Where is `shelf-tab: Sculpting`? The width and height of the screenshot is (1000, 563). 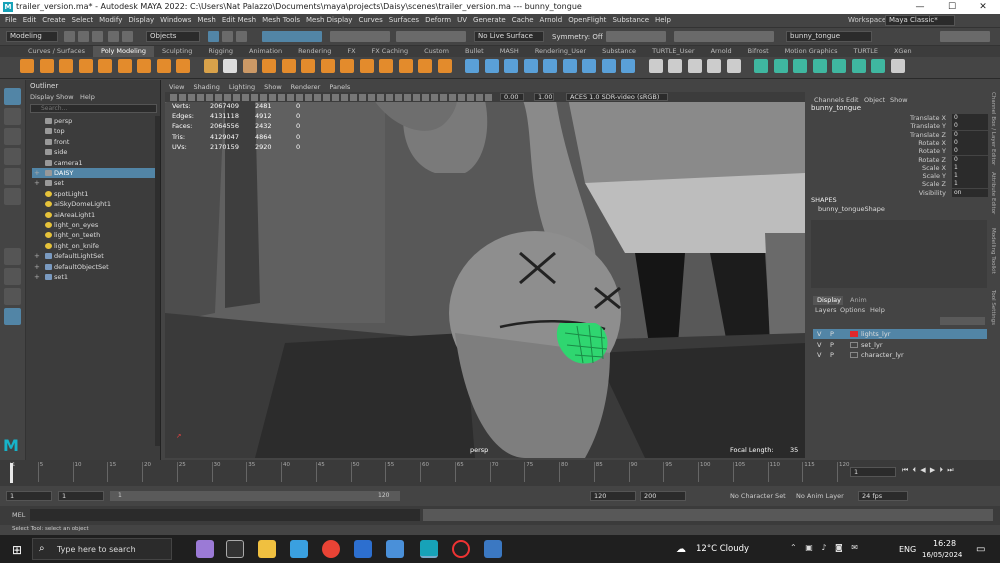 shelf-tab: Sculpting is located at coordinates (177, 51).